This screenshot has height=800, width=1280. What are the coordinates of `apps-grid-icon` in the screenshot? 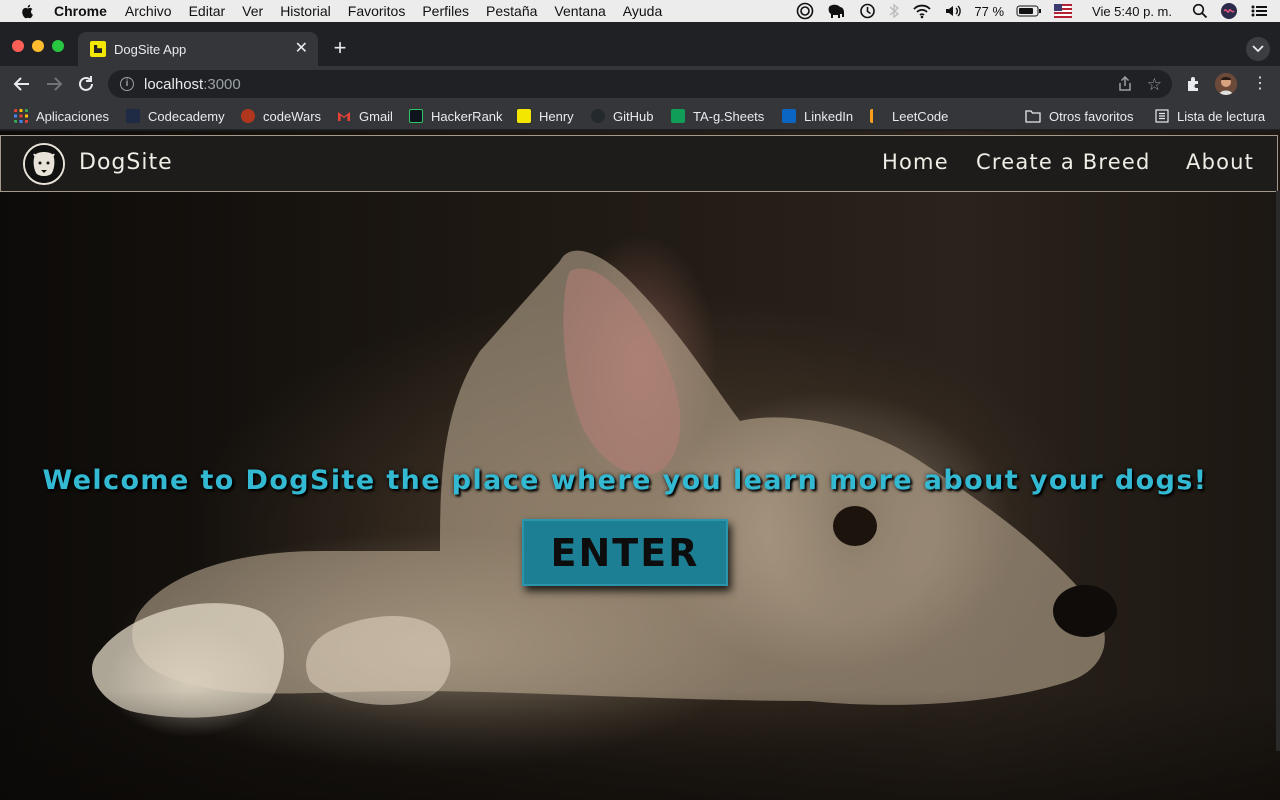 It's located at (21, 116).